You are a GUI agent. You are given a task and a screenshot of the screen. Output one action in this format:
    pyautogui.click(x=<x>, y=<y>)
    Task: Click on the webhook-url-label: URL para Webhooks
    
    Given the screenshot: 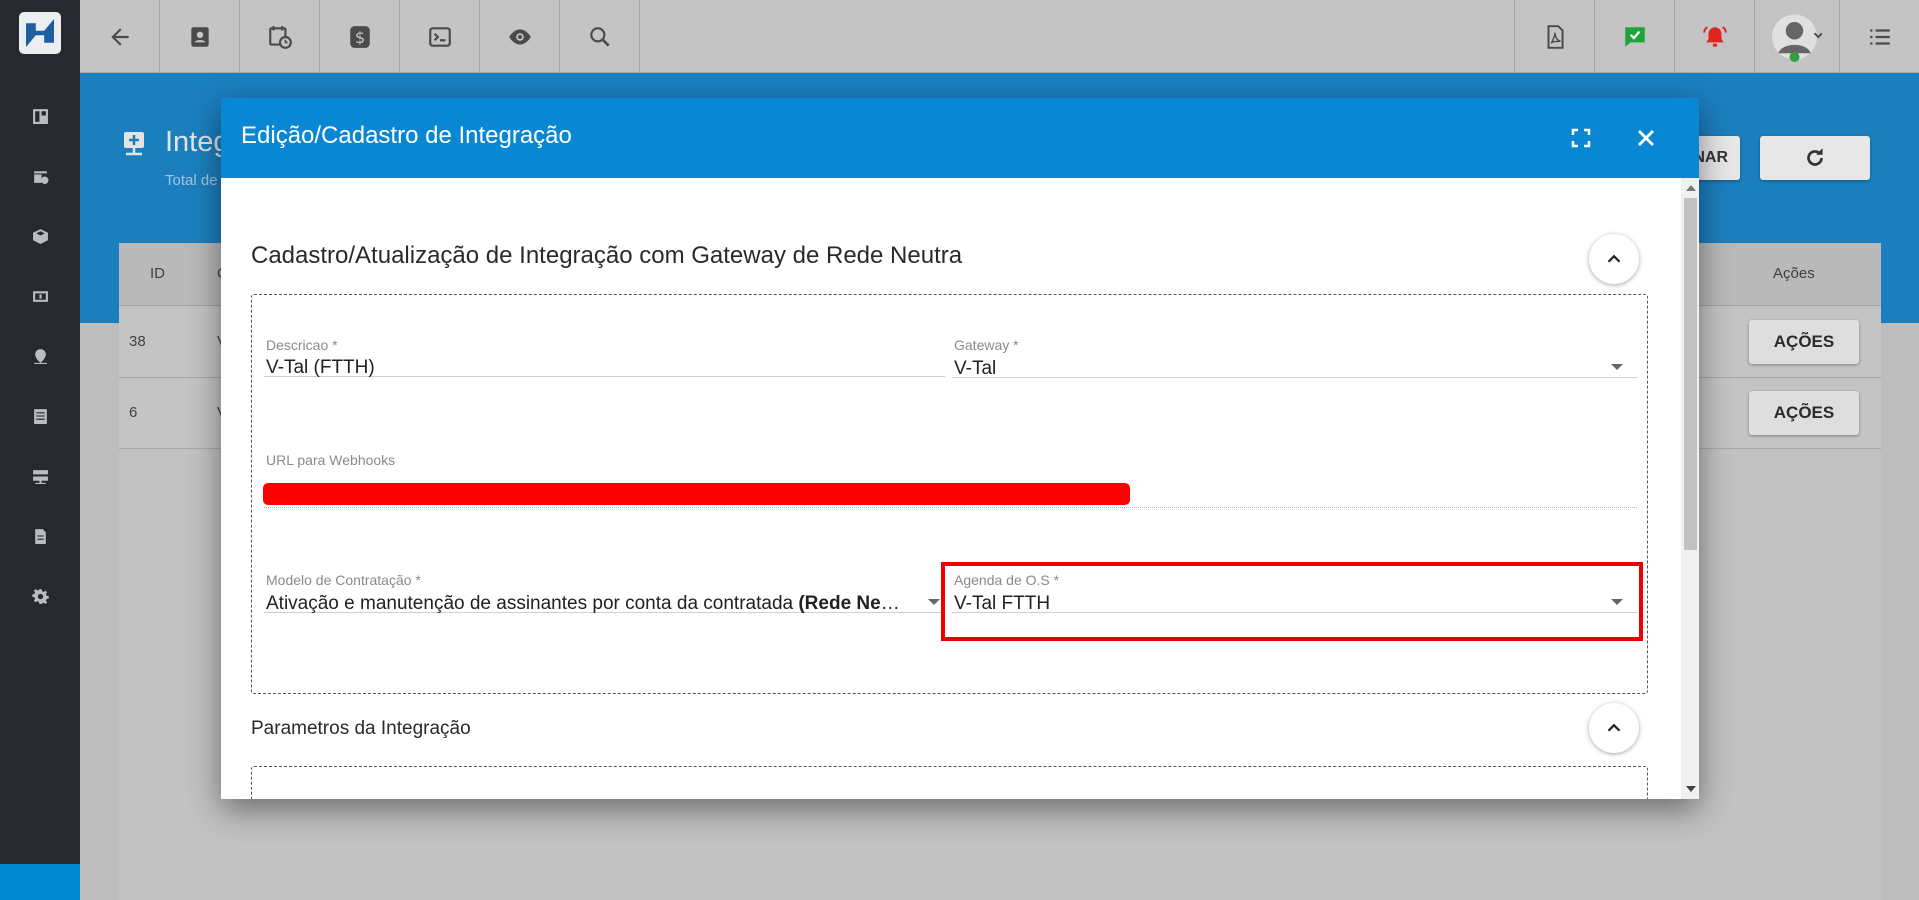 What is the action you would take?
    pyautogui.click(x=331, y=460)
    